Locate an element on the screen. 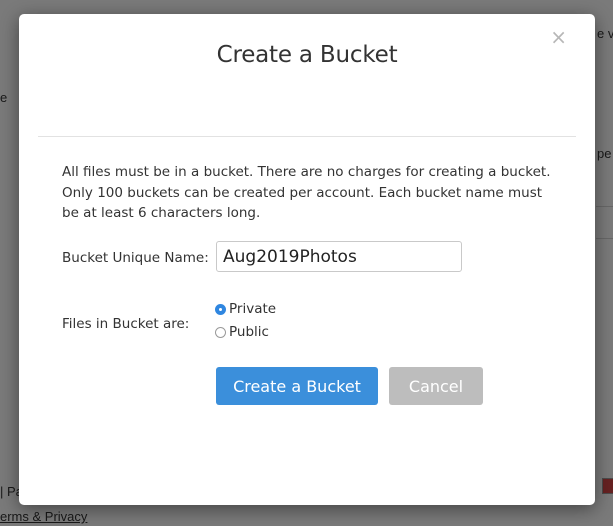  radio-private-label: Private is located at coordinates (253, 309).